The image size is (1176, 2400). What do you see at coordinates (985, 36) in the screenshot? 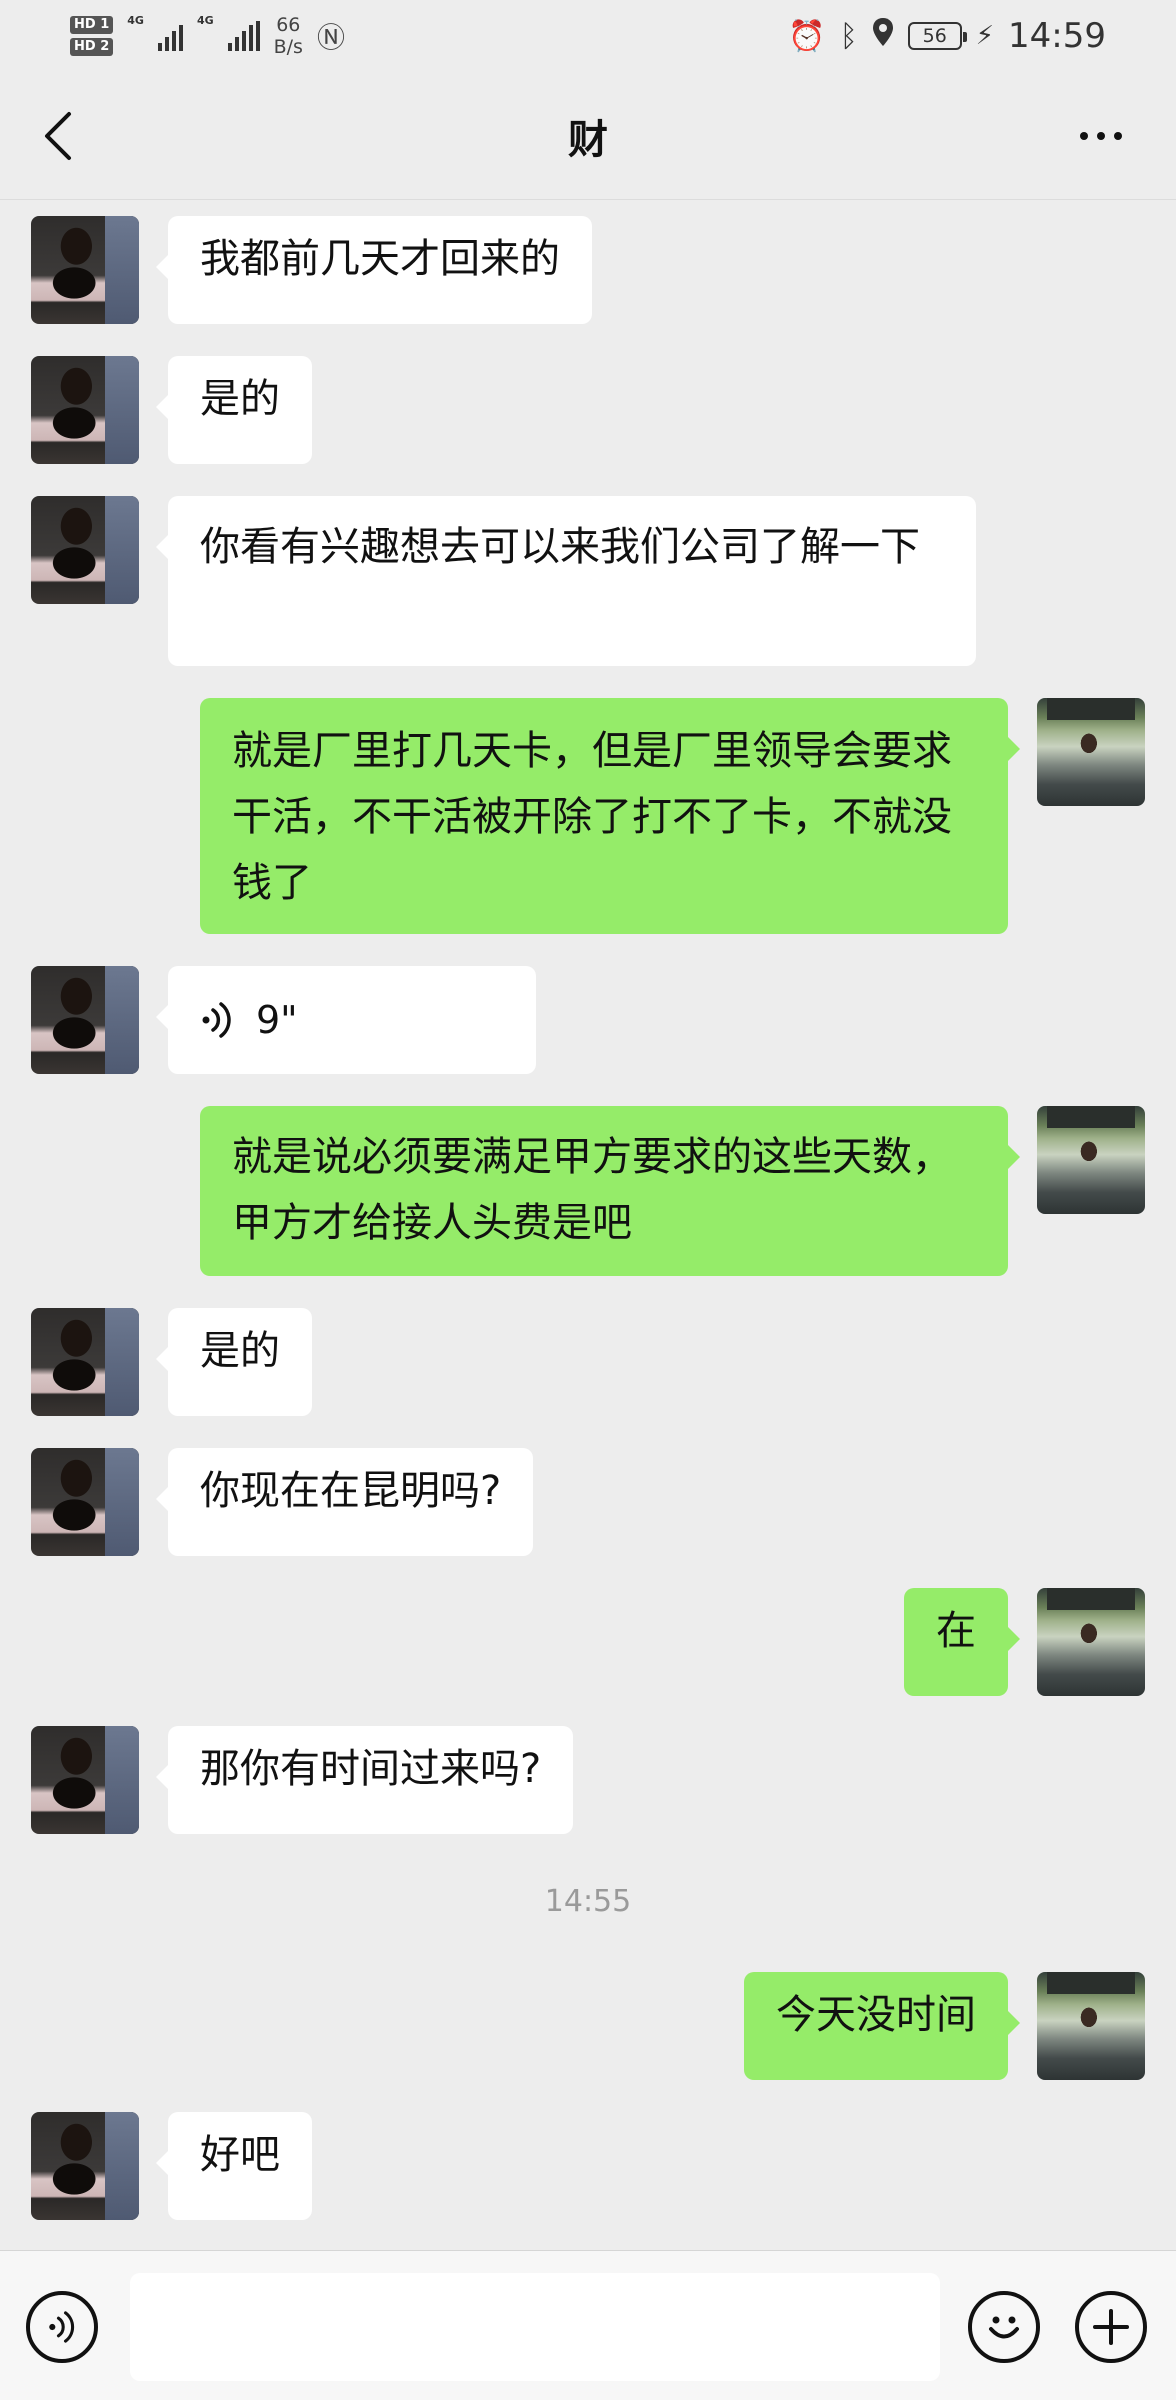
I see `charging-icon: ⚡` at bounding box center [985, 36].